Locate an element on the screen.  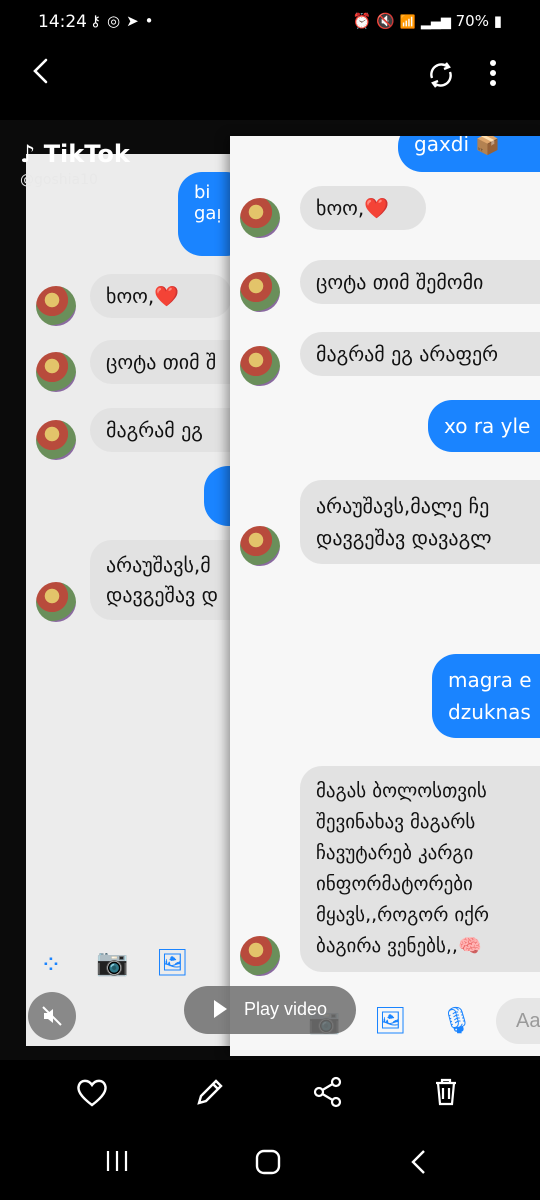
instagram-icon: ◎ is located at coordinates (117, 21).